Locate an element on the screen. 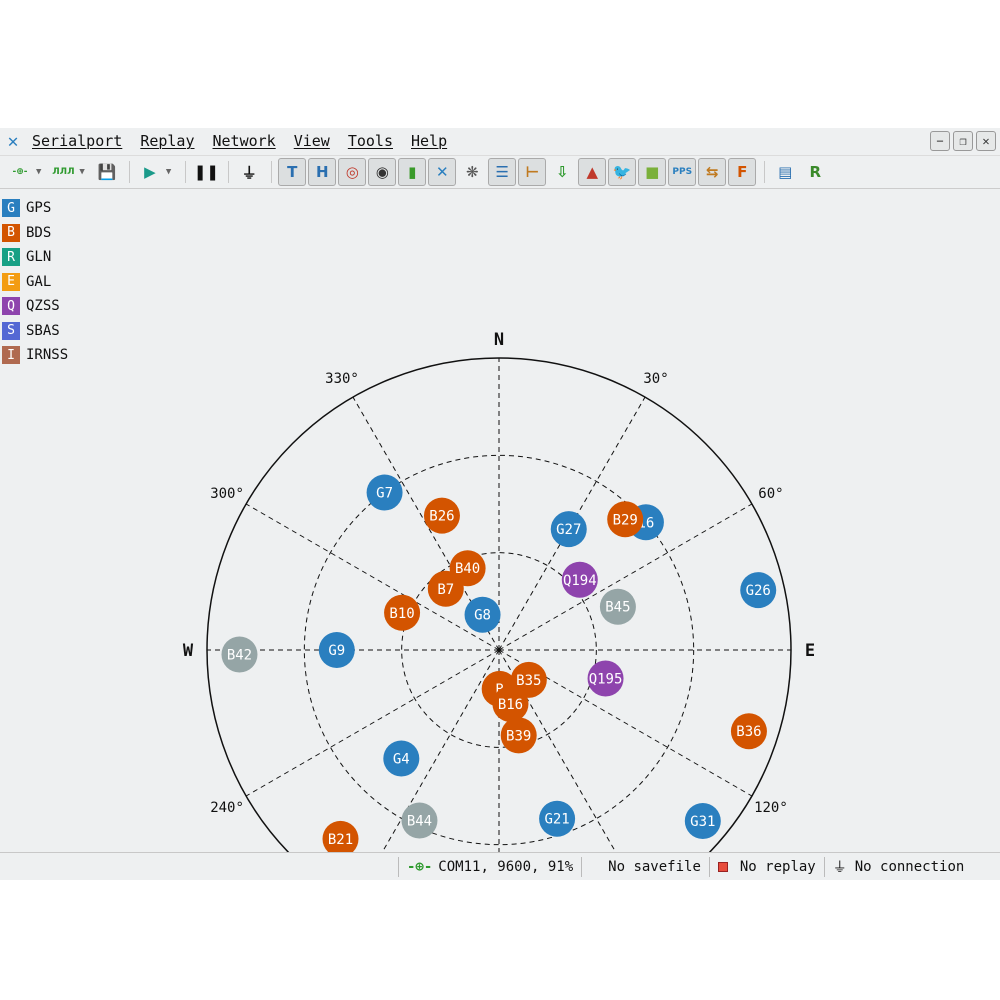 This screenshot has height=1000, width=1000. hex-view-button: H is located at coordinates (322, 172).